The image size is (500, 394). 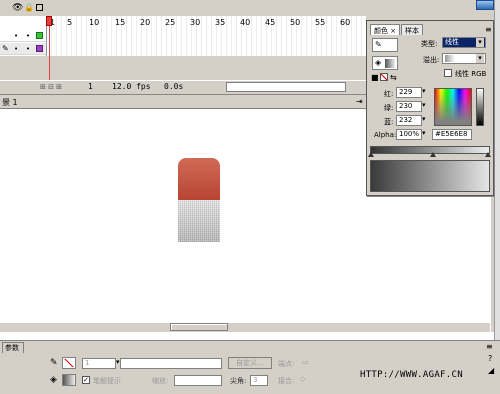 I want to click on frame-rate: 12.0 fps, so click(x=131, y=86).